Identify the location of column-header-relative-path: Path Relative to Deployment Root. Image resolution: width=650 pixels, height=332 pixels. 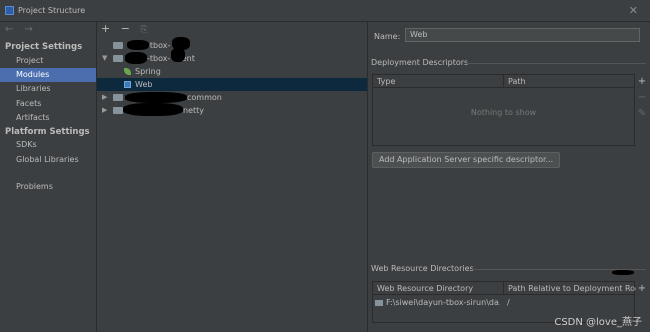
(569, 288).